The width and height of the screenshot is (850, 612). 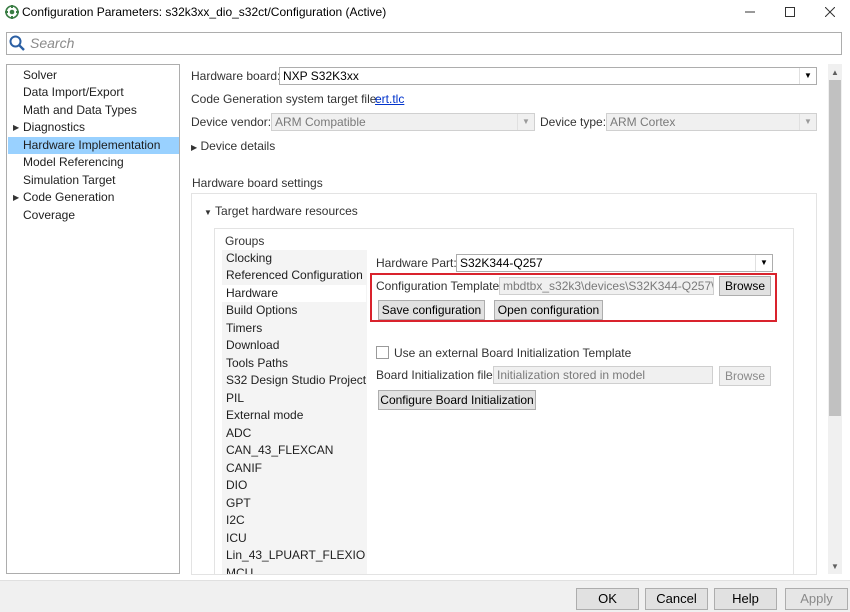 I want to click on device-vendor-select: ARM Compatible ▼, so click(x=403, y=122).